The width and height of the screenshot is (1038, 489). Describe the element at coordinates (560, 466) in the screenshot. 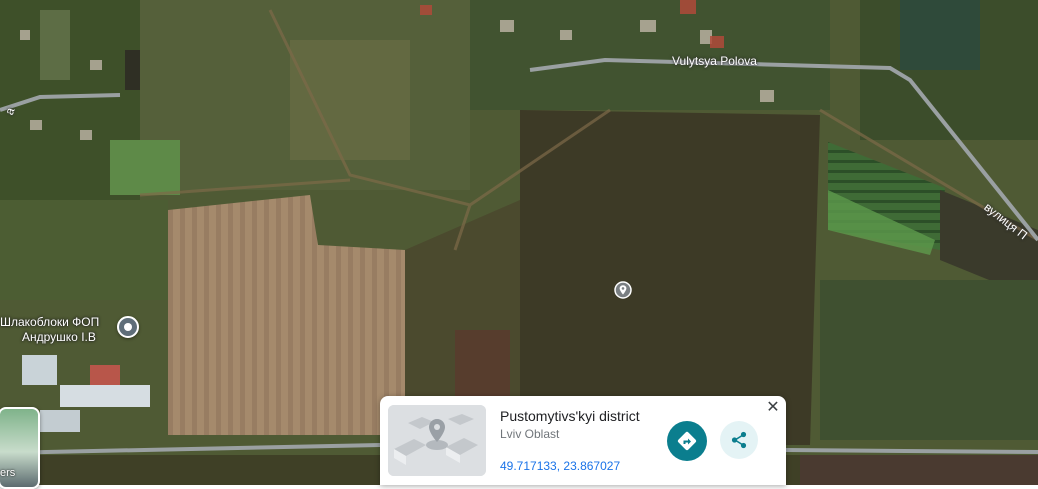

I see `place-coordinates: 49.717133, 23.867027` at that location.